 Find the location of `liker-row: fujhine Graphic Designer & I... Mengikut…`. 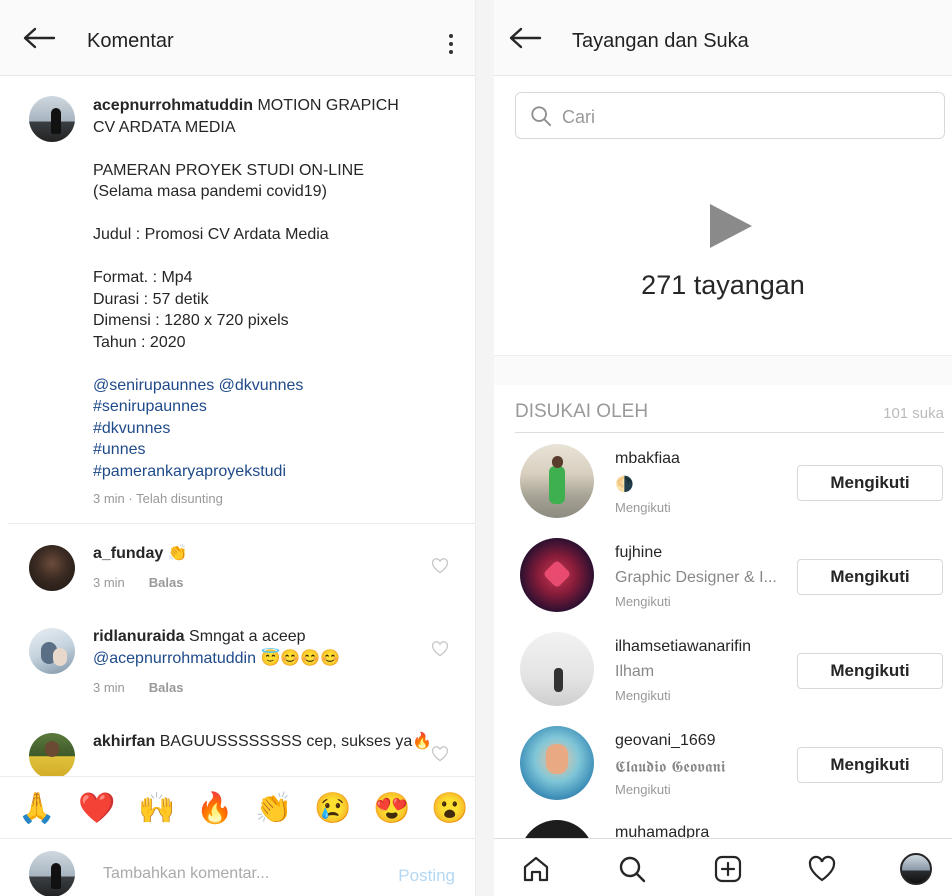

liker-row: fujhine Graphic Designer & I... Mengikut… is located at coordinates (723, 583).